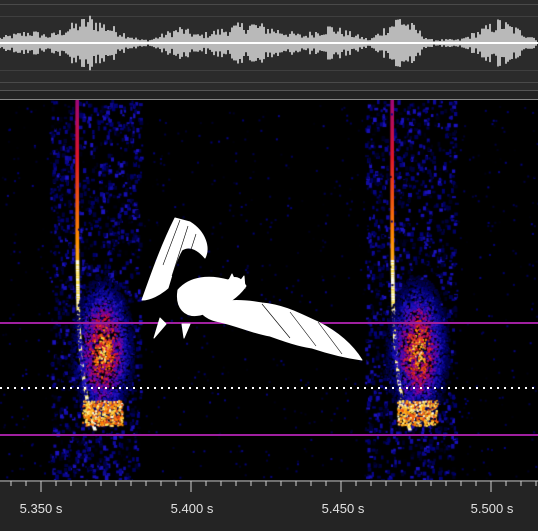 The width and height of the screenshot is (538, 531). I want to click on time-axis-ticks, so click(269, 486).